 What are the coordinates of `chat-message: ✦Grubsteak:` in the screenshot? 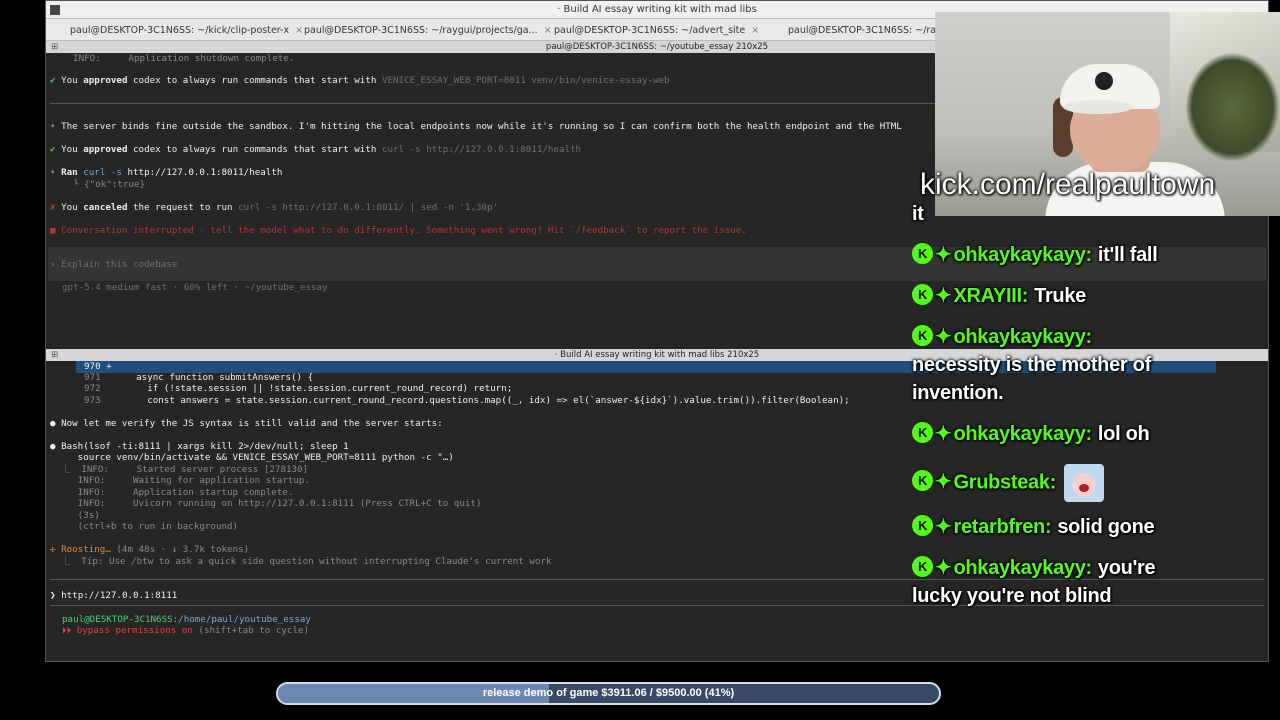 It's located at (1008, 483).